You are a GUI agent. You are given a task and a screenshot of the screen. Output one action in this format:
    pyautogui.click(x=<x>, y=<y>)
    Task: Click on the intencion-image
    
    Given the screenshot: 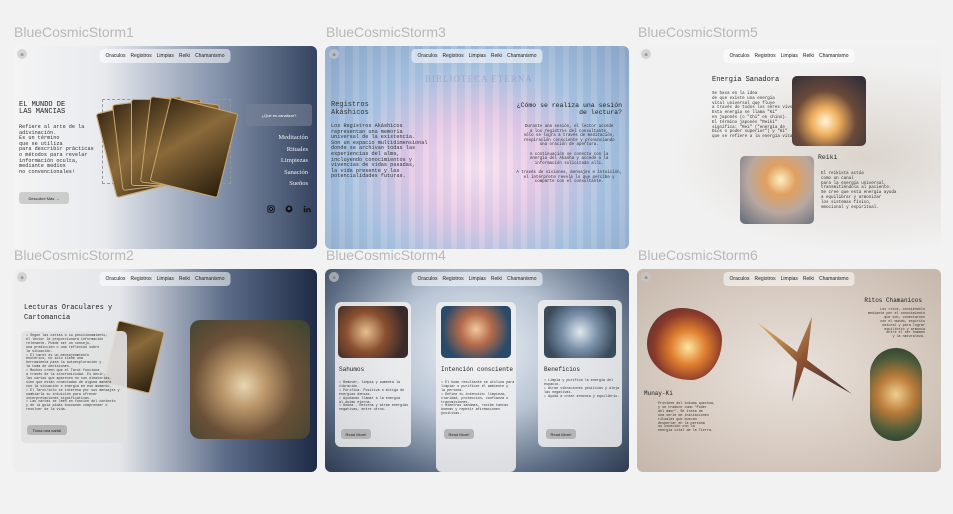 What is the action you would take?
    pyautogui.click(x=476, y=332)
    